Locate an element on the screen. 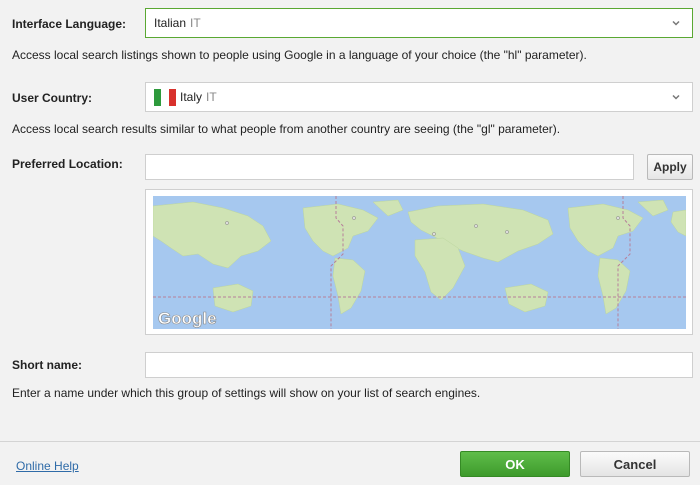  preferred-location-label: Preferred Location: is located at coordinates (67, 164).